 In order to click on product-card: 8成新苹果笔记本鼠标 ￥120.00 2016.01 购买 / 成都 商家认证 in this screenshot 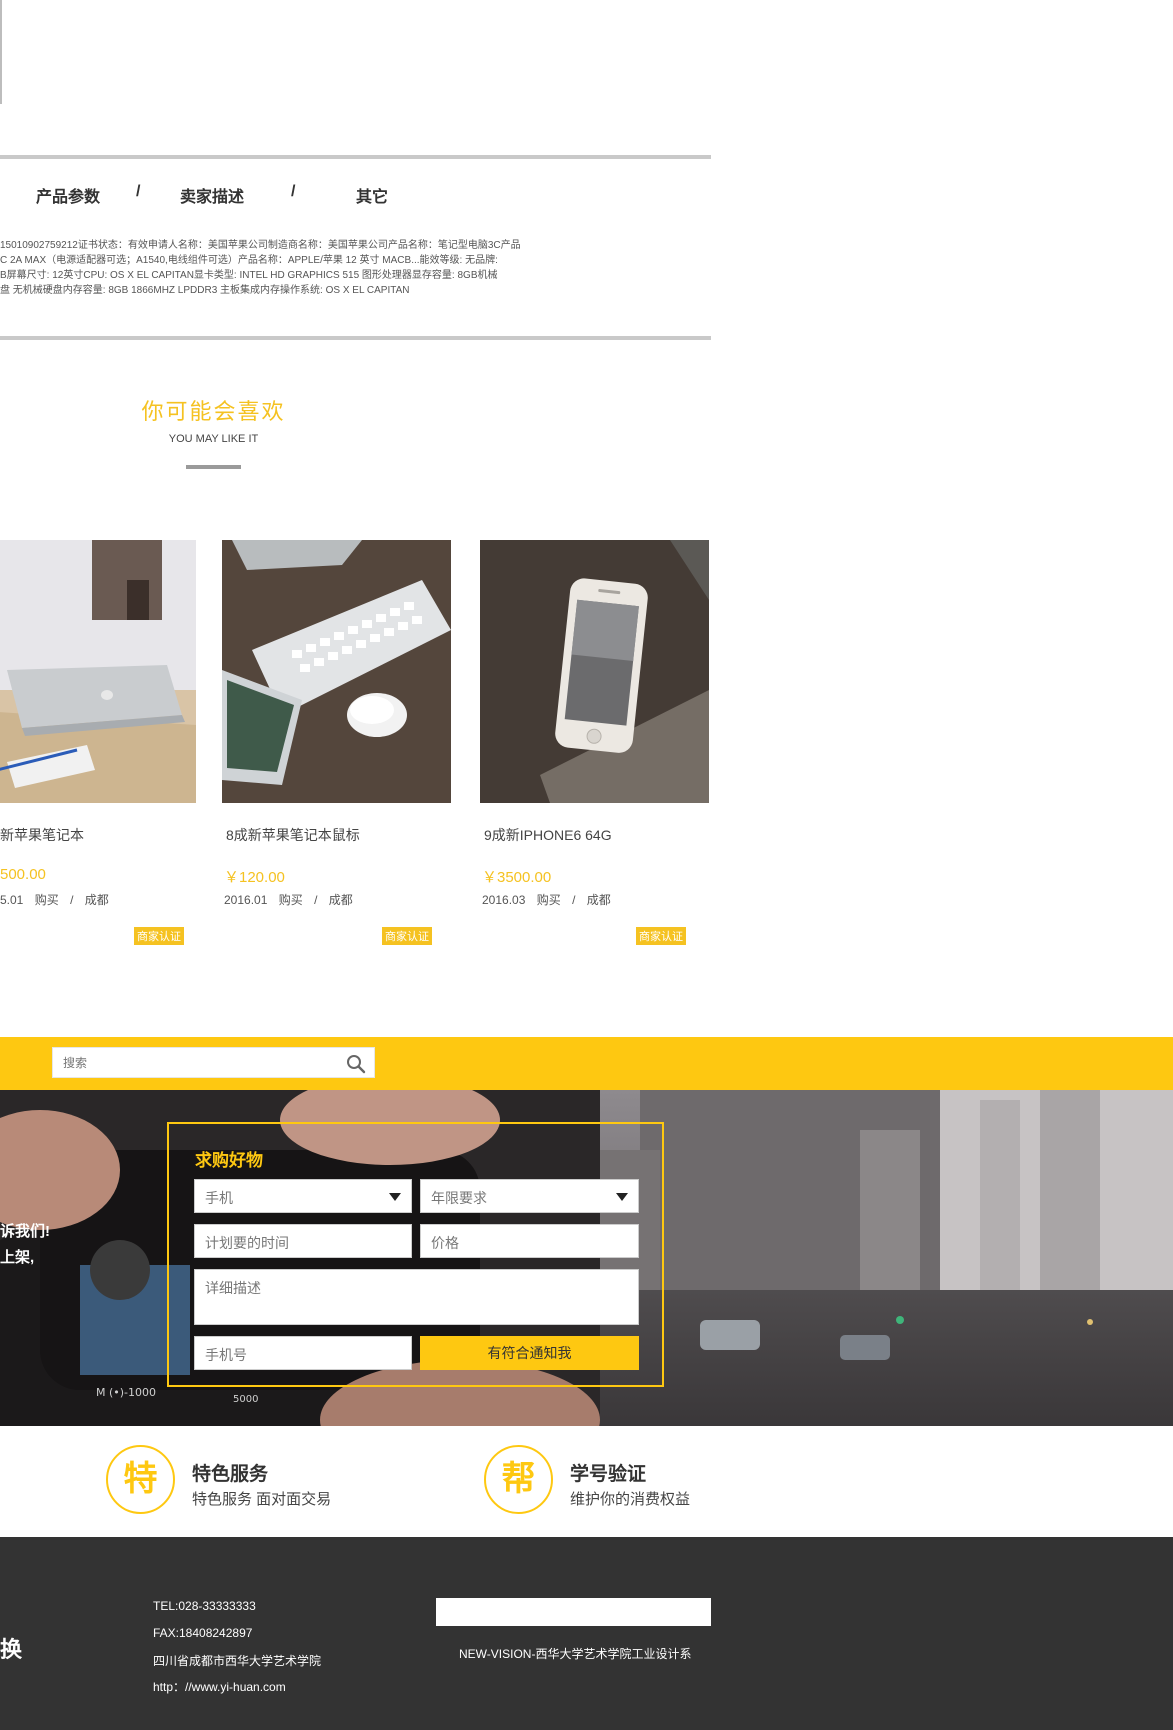, I will do `click(336, 745)`.